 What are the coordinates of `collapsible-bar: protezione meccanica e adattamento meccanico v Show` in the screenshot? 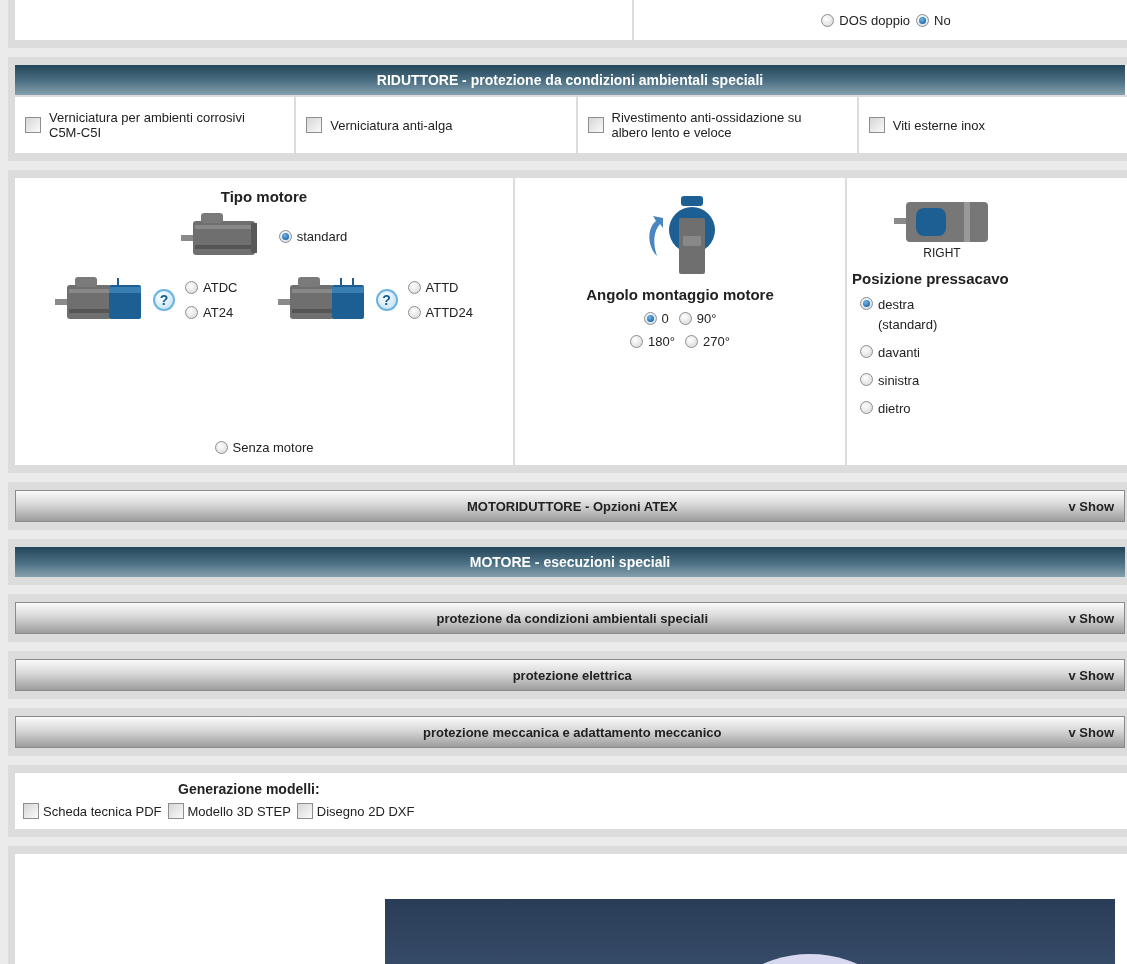 It's located at (570, 732).